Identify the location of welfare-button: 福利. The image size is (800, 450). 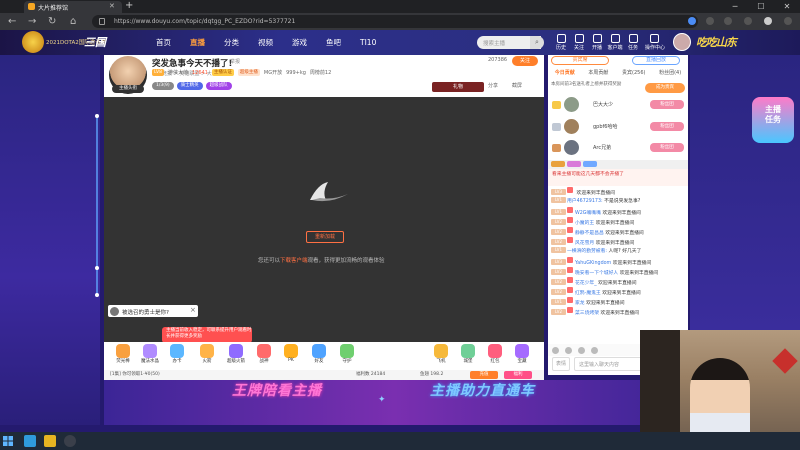
(518, 375).